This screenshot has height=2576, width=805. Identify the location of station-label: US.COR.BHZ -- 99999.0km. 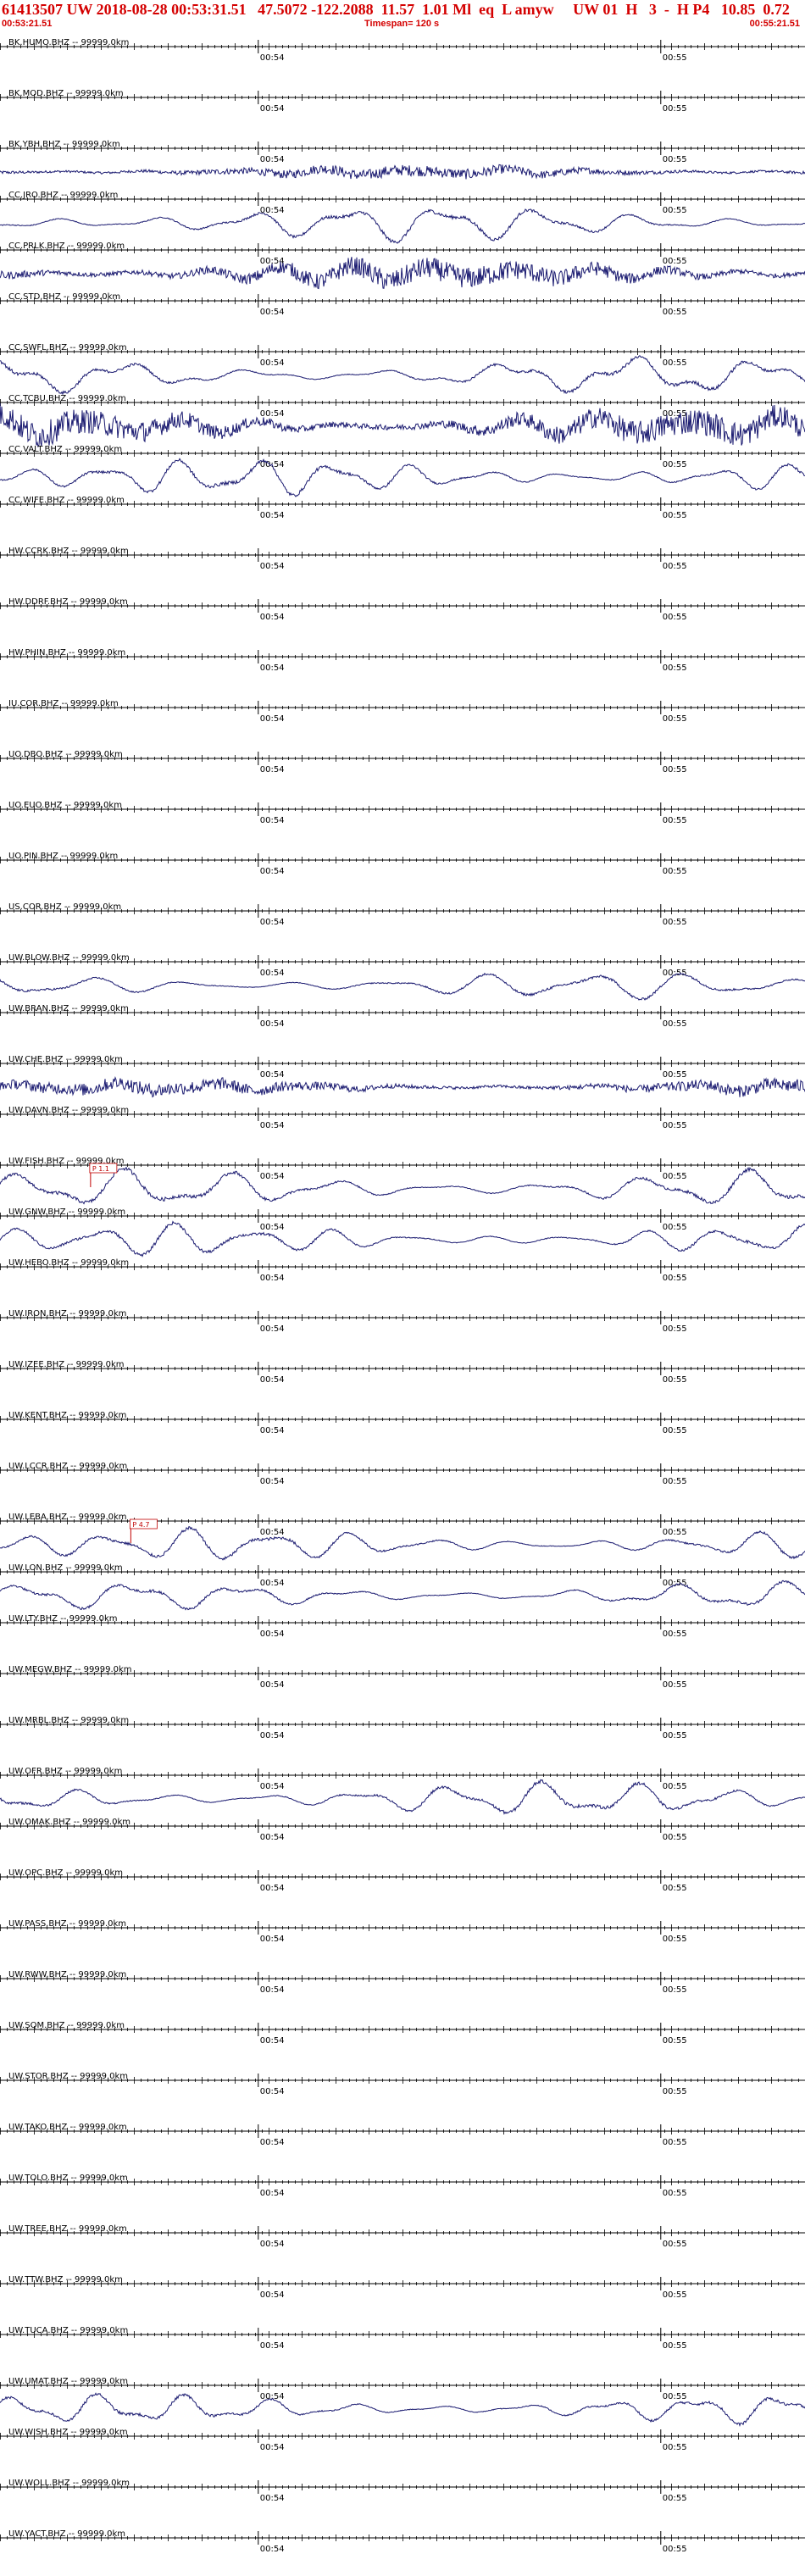
(64, 907).